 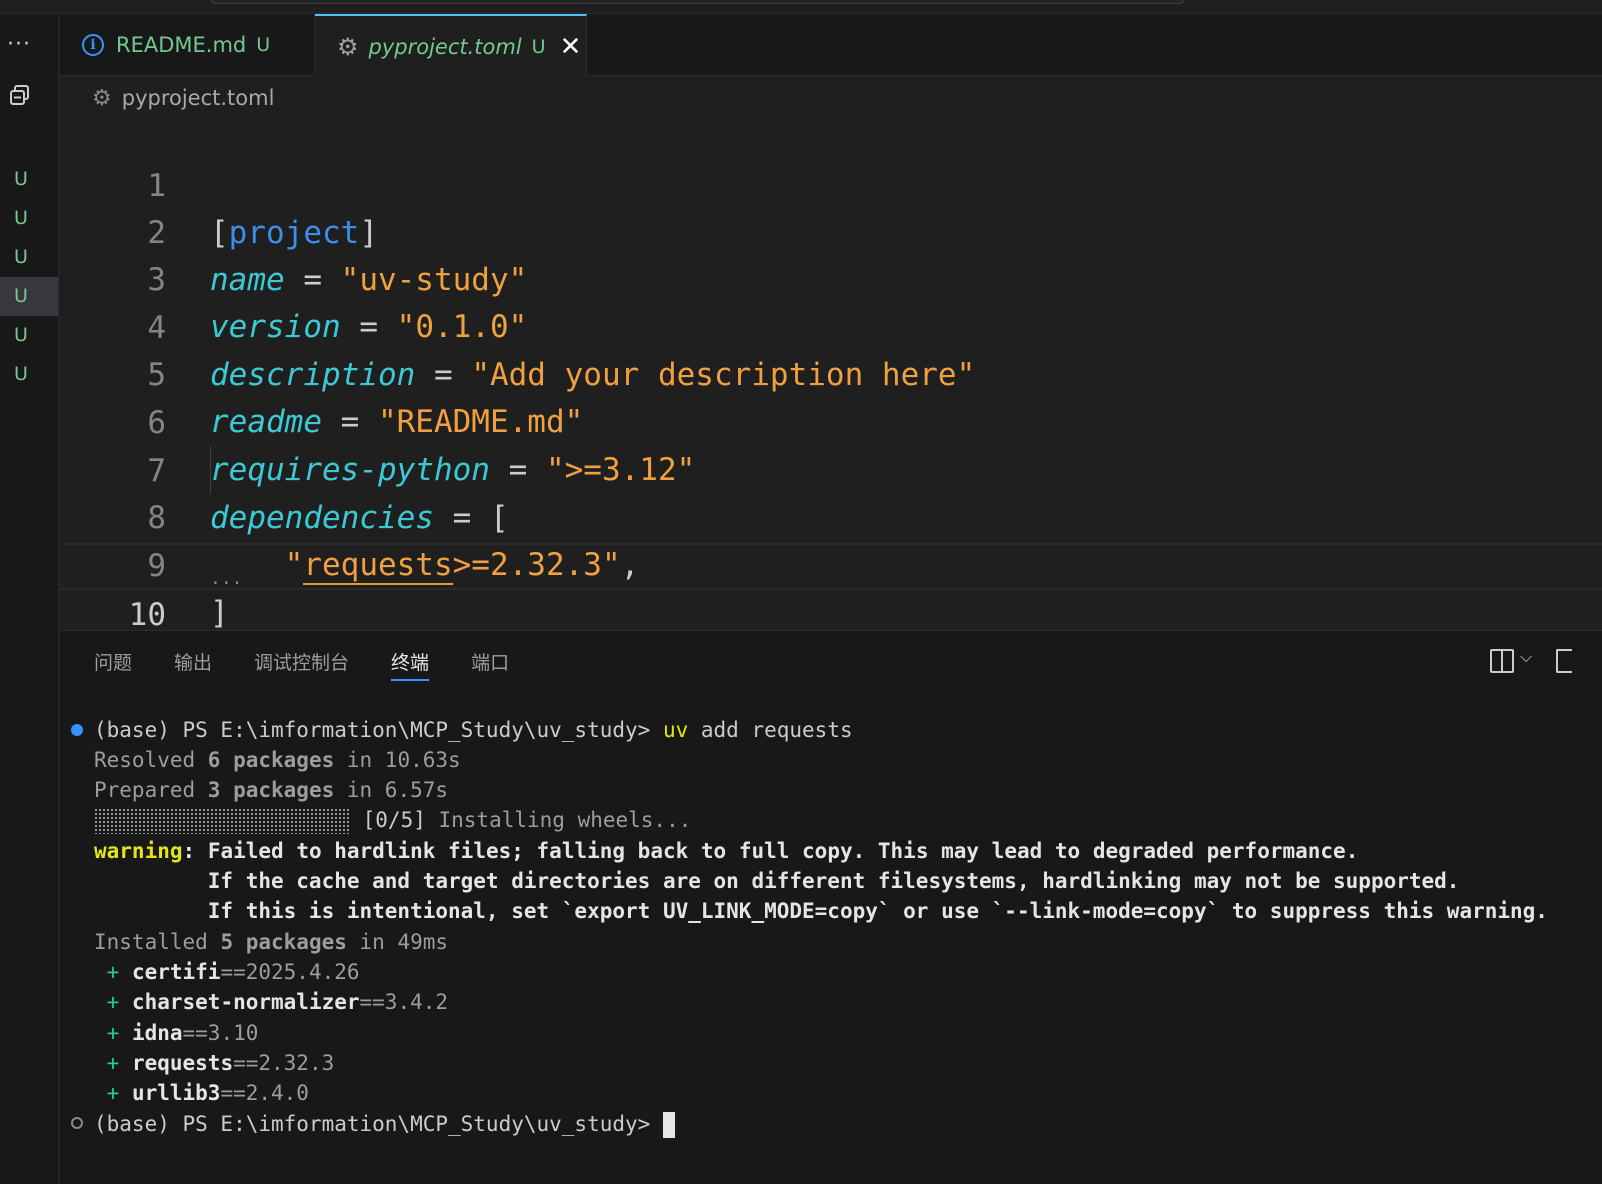 I want to click on code-line: 7 dependencies = [, so click(x=831, y=468).